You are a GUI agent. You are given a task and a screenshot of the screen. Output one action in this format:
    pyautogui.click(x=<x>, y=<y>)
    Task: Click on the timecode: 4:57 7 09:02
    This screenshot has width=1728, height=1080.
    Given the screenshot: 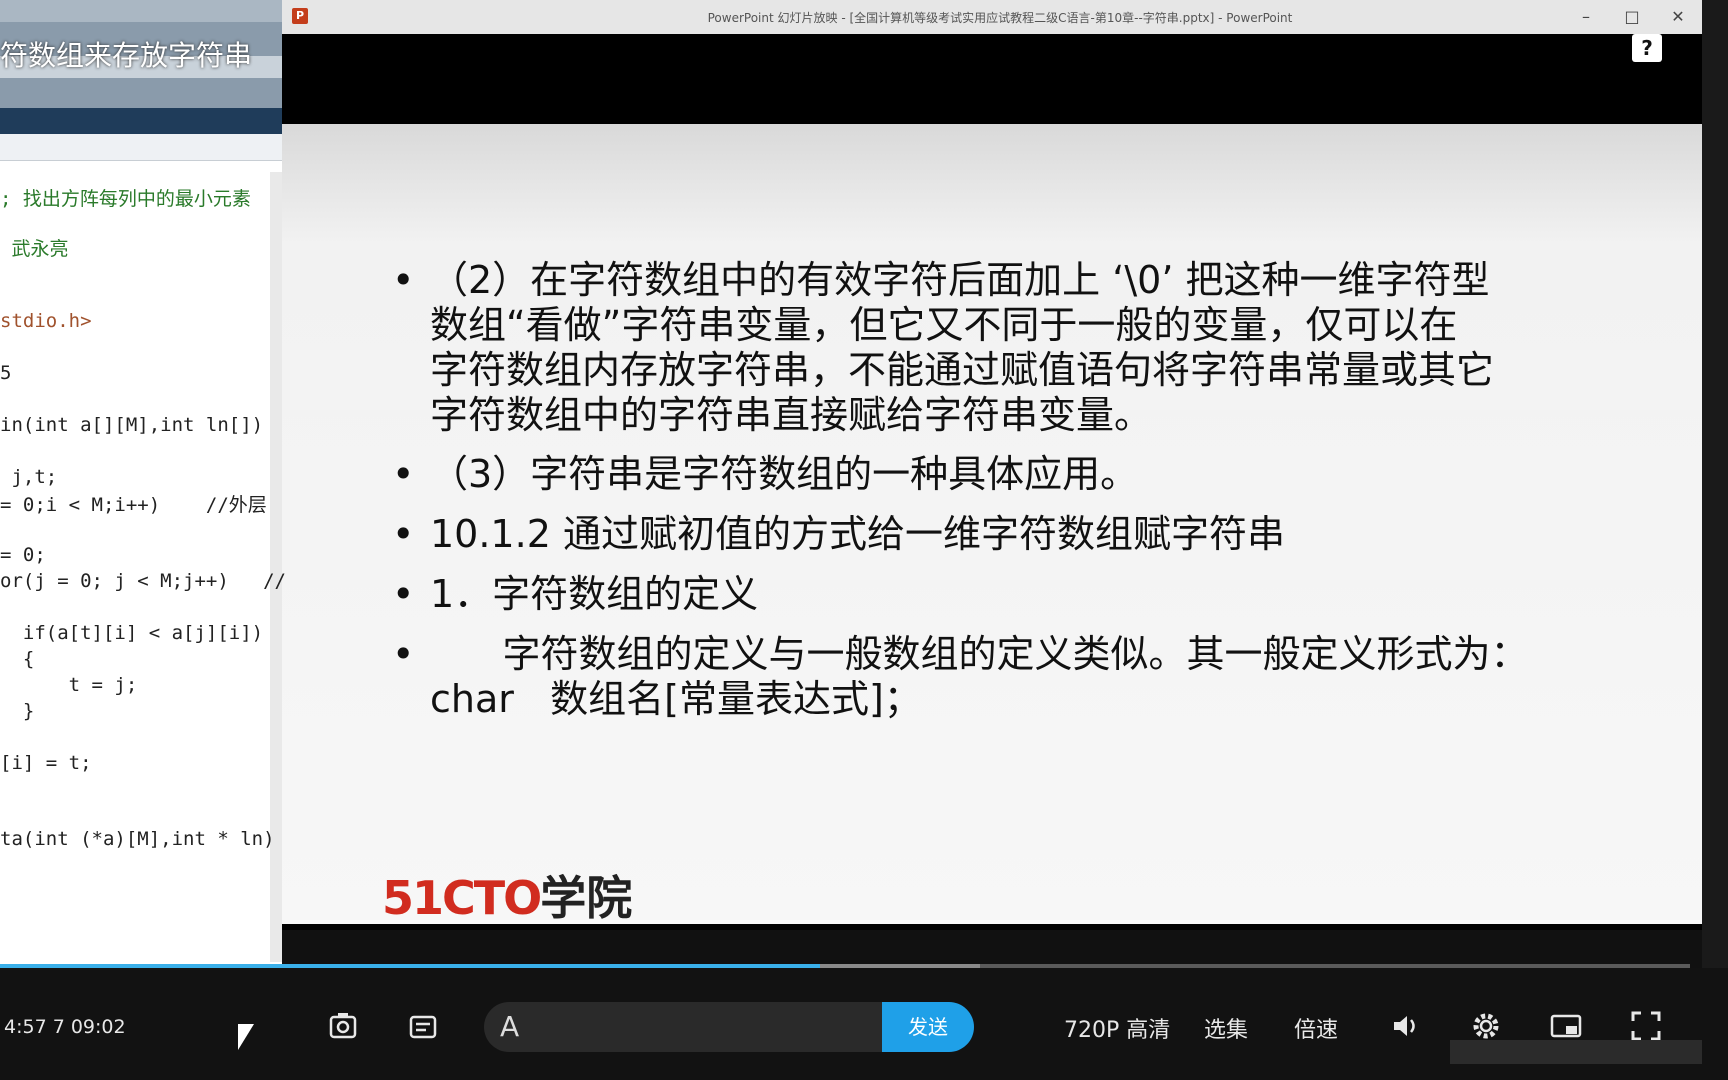 What is the action you would take?
    pyautogui.click(x=65, y=1027)
    